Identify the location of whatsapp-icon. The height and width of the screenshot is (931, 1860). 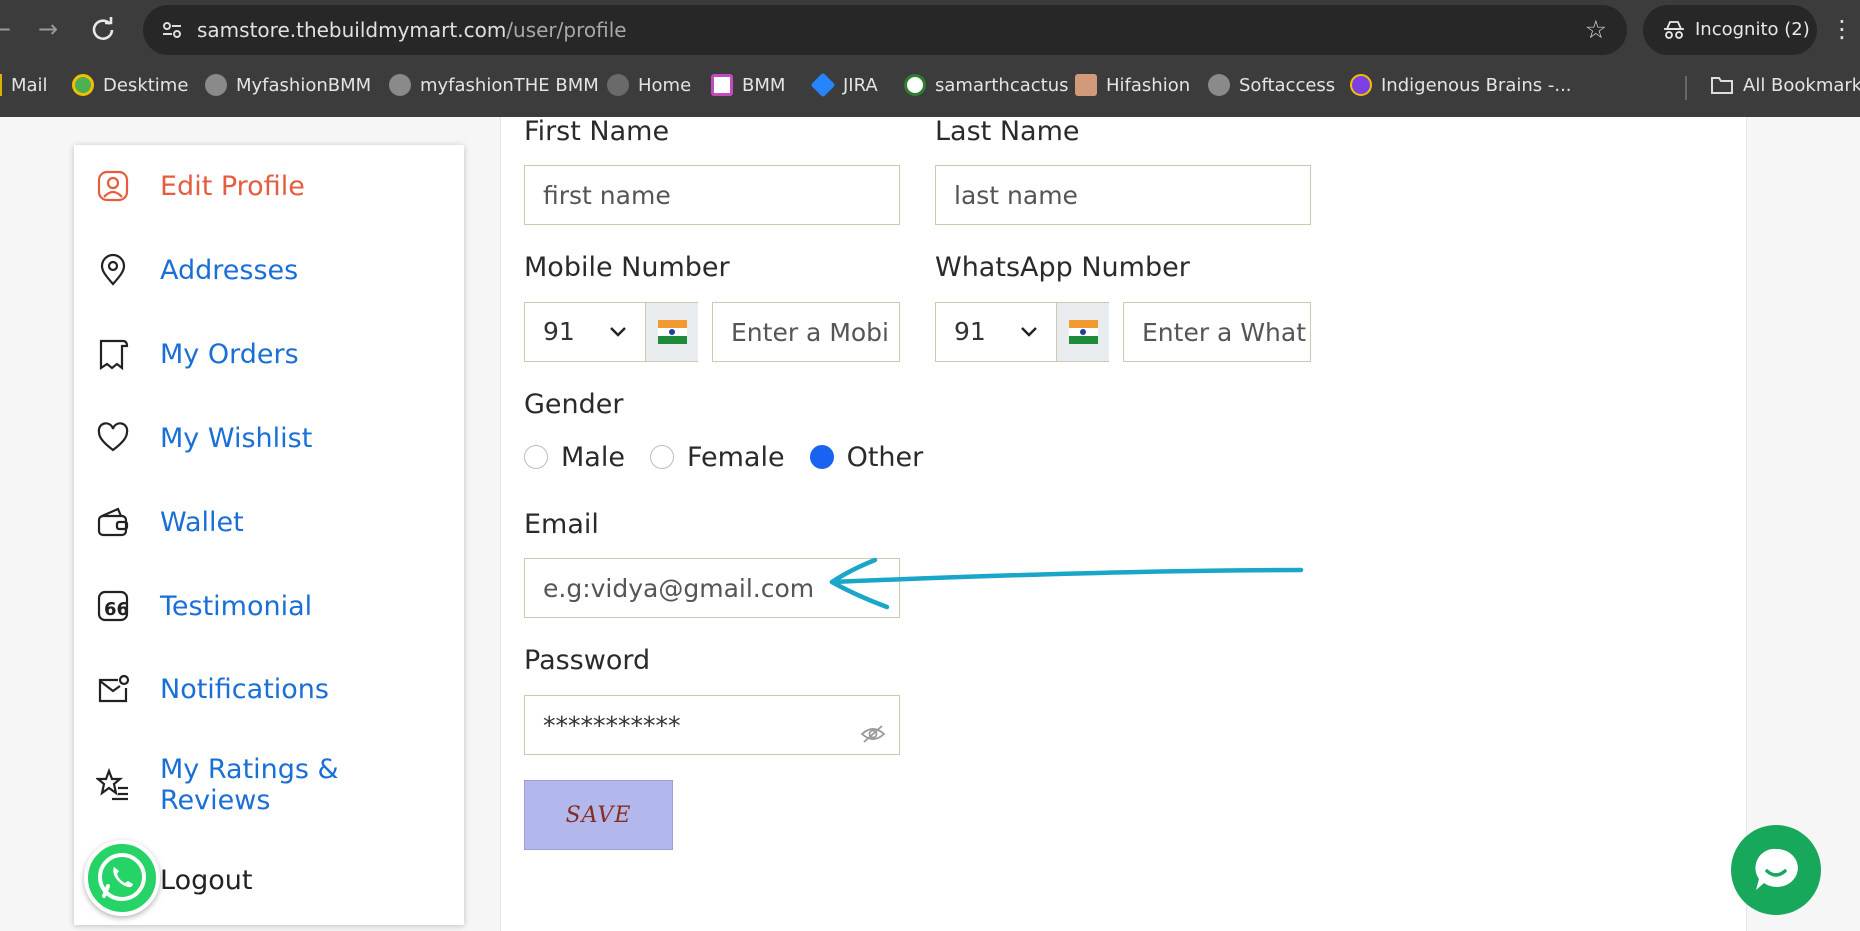
(122, 877).